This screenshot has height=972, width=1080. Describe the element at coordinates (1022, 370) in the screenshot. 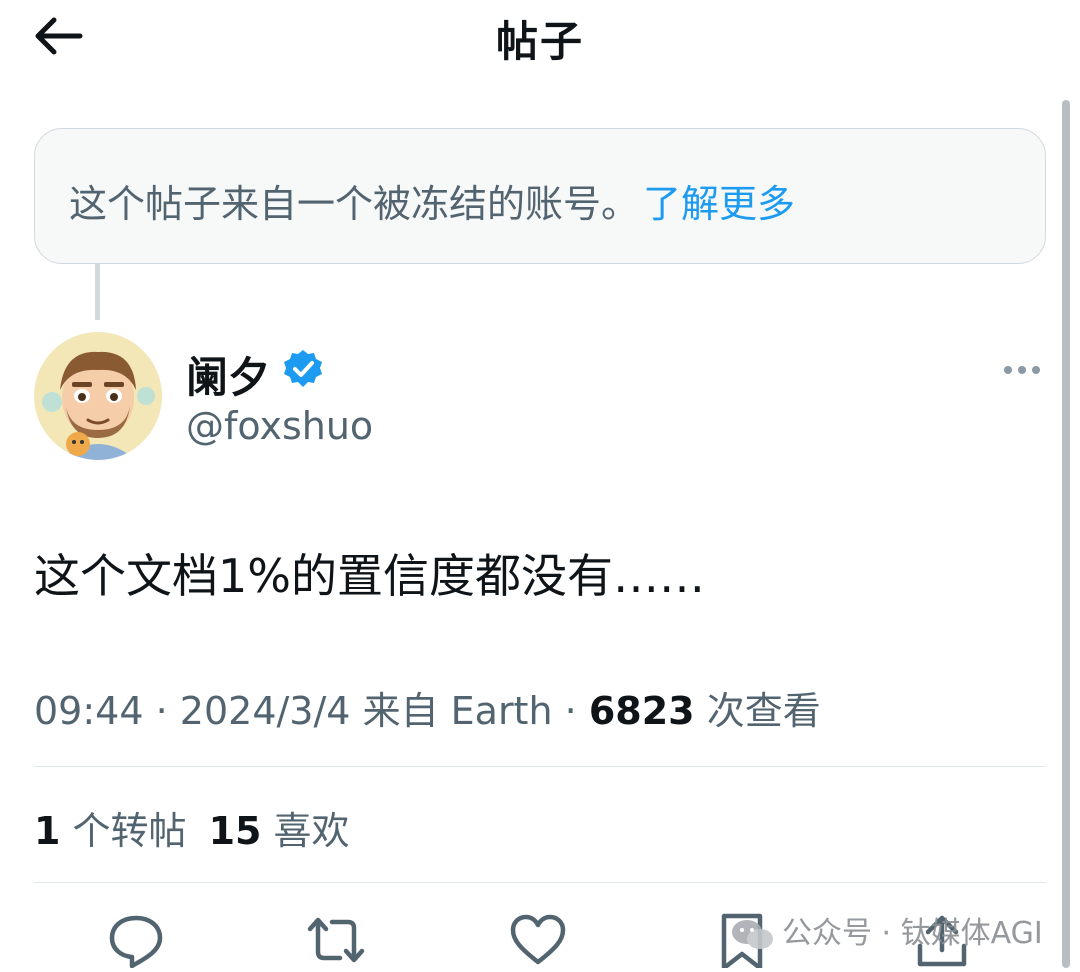

I see `more-options-icon` at that location.